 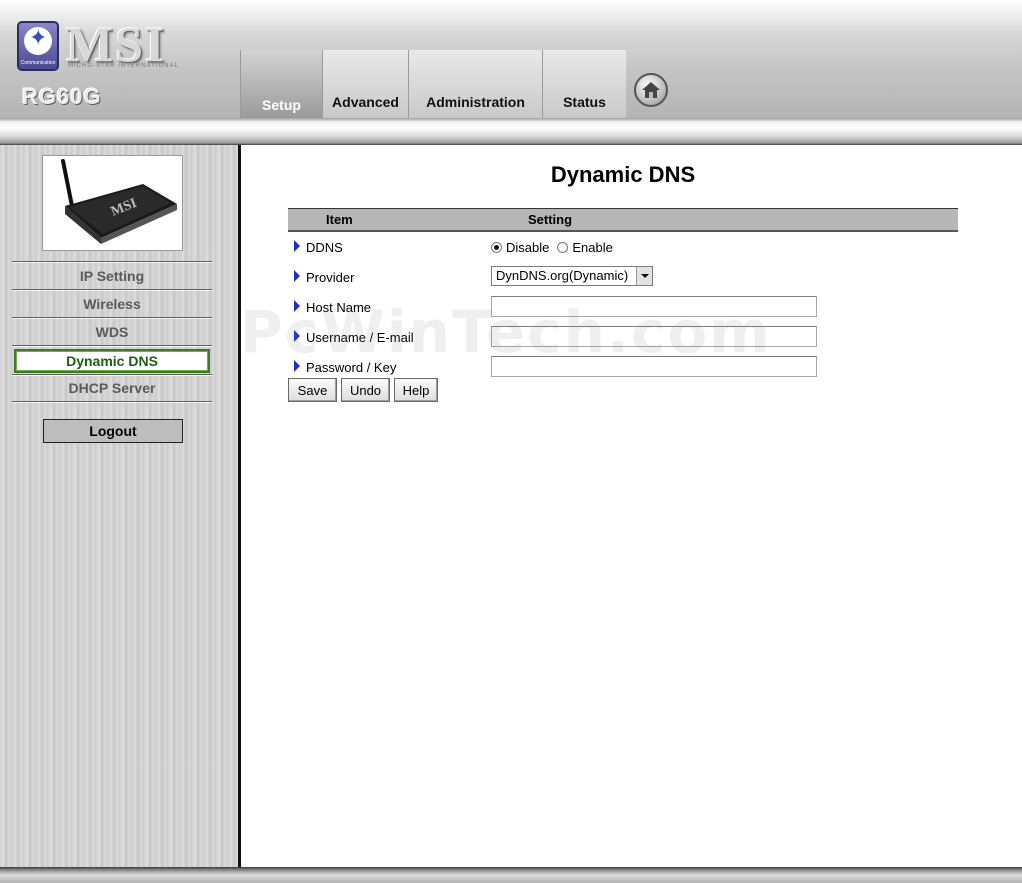 What do you see at coordinates (123, 66) in the screenshot?
I see `brand-tagline: MICRO-STAR INTERNATIONAL` at bounding box center [123, 66].